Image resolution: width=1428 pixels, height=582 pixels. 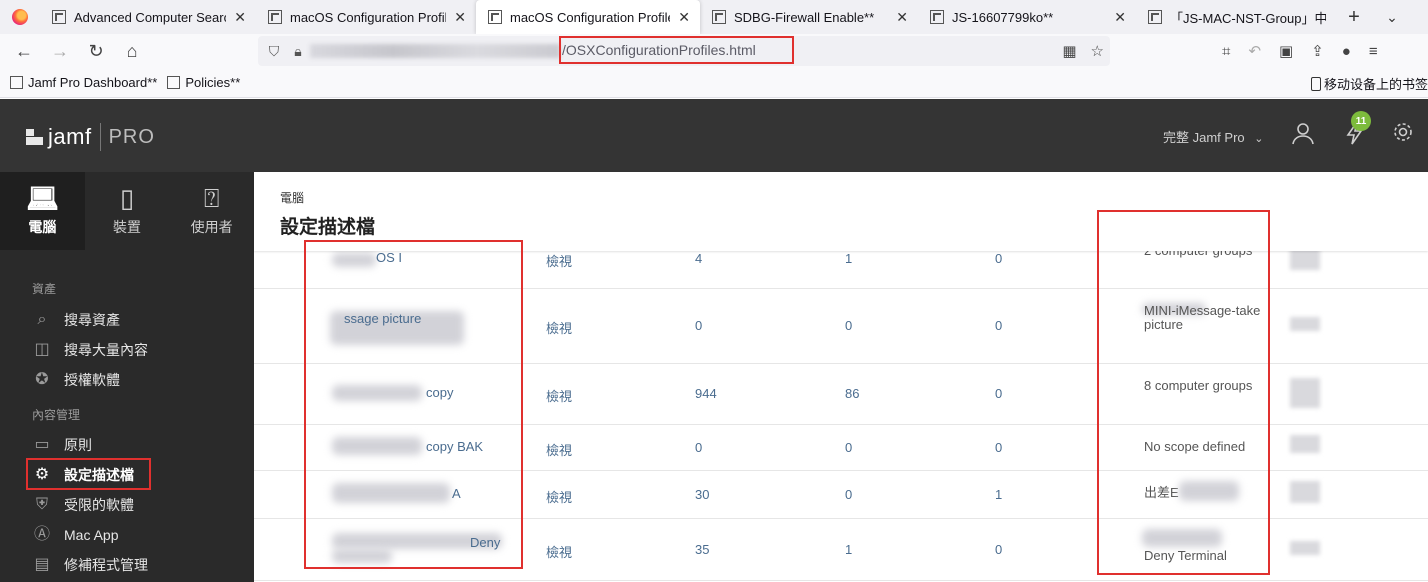 I want to click on crop-screenshot-icon: ⌗, so click(x=1226, y=51).